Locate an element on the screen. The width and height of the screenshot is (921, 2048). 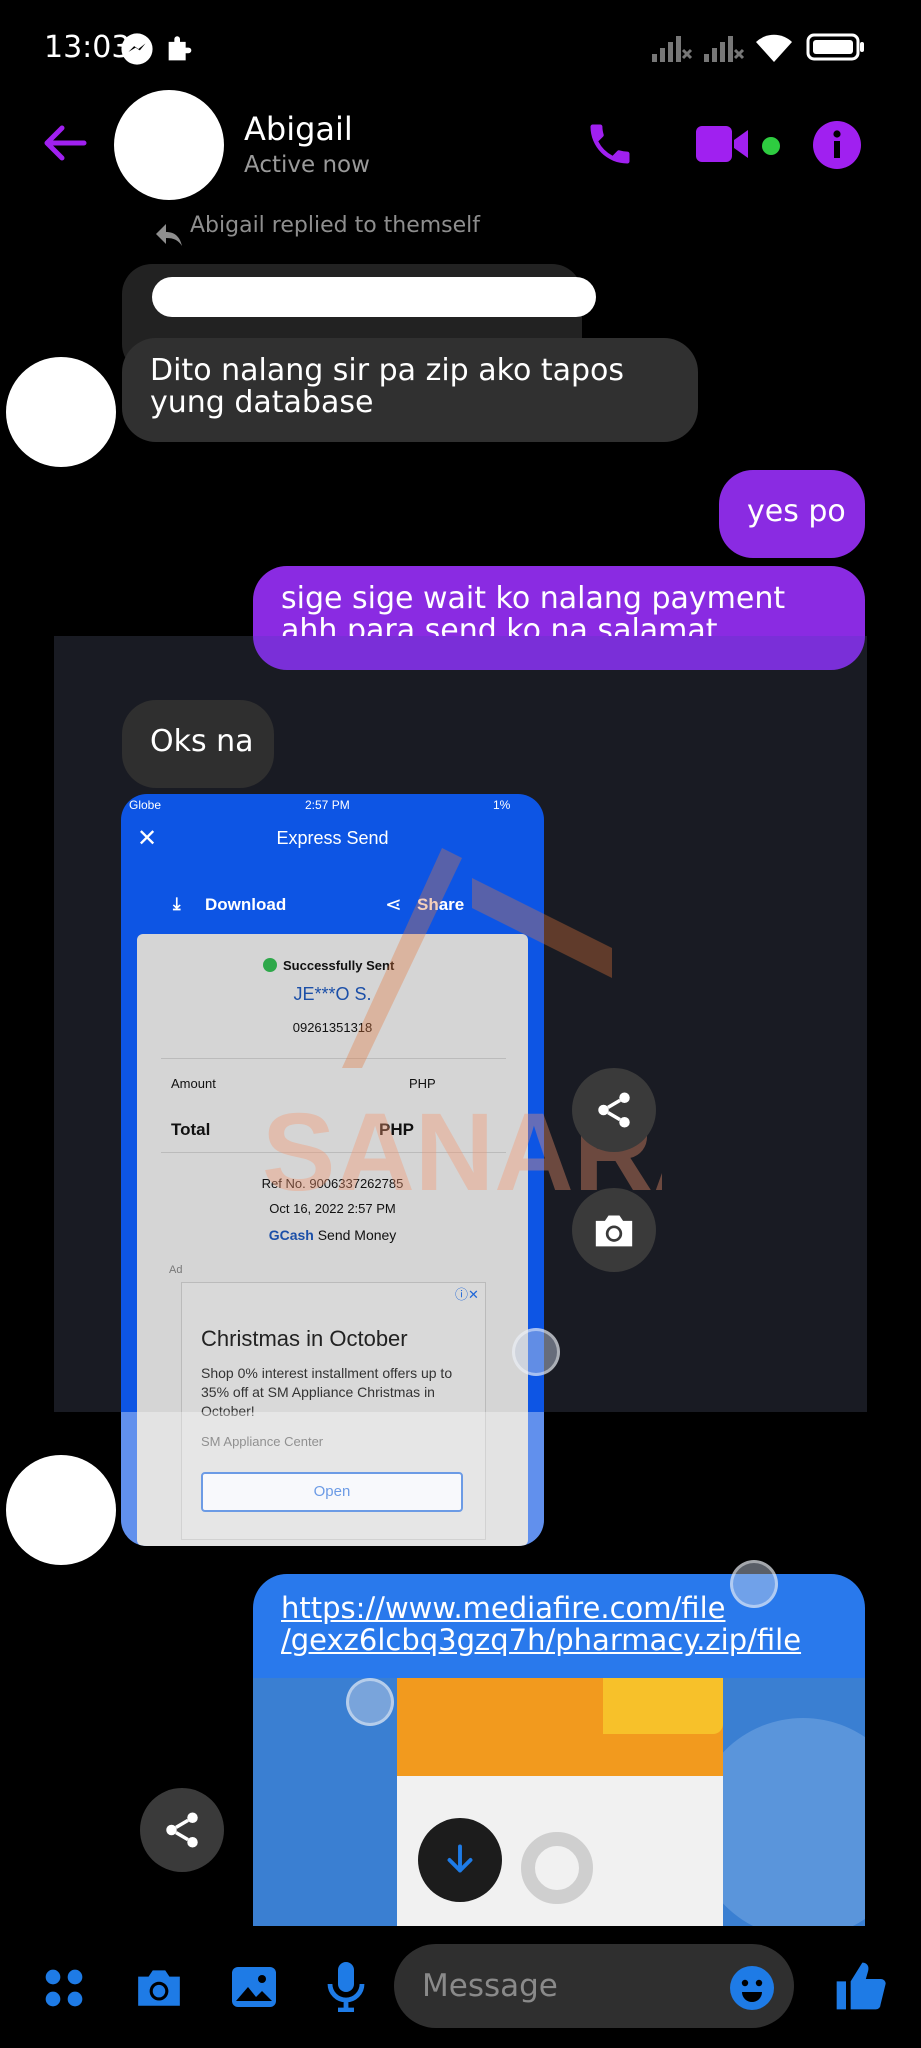
link-preview-image is located at coordinates (559, 1802).